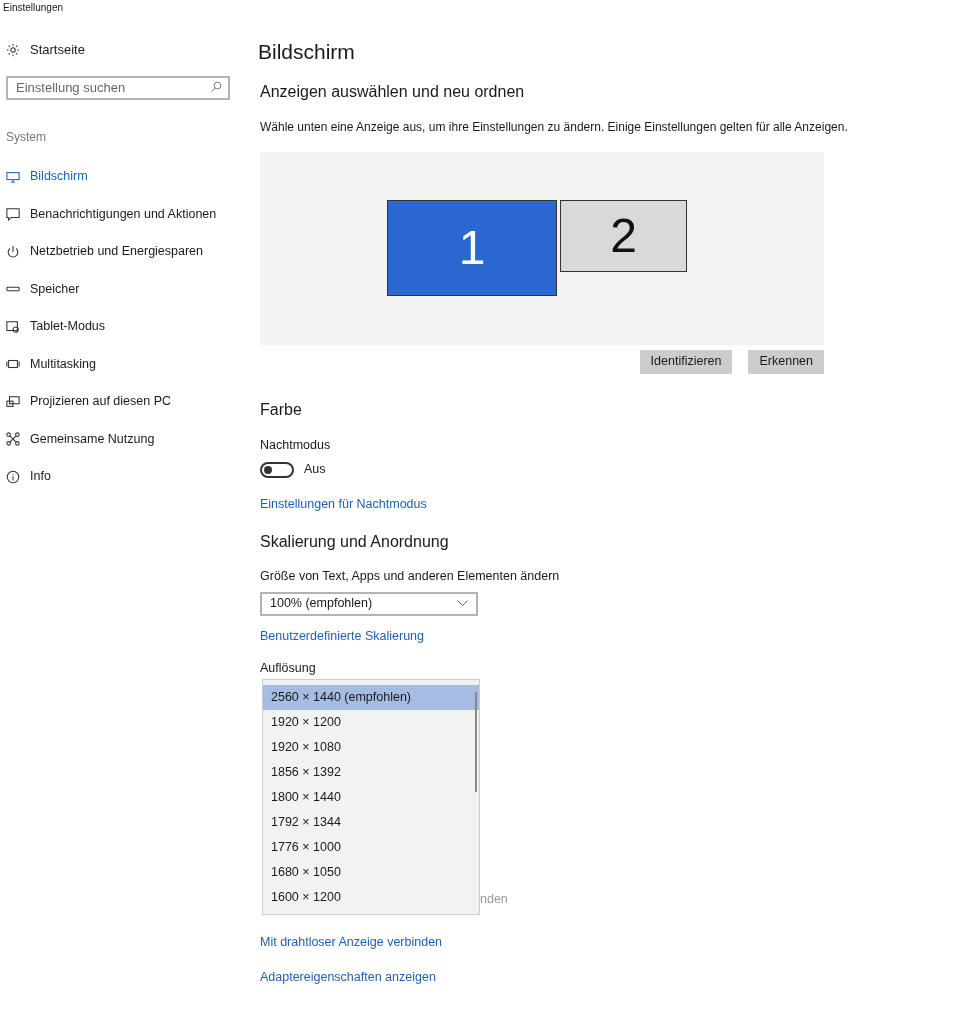 The image size is (980, 1024). Describe the element at coordinates (354, 541) in the screenshot. I see `section-heading: Skalierung und Anordnung` at that location.